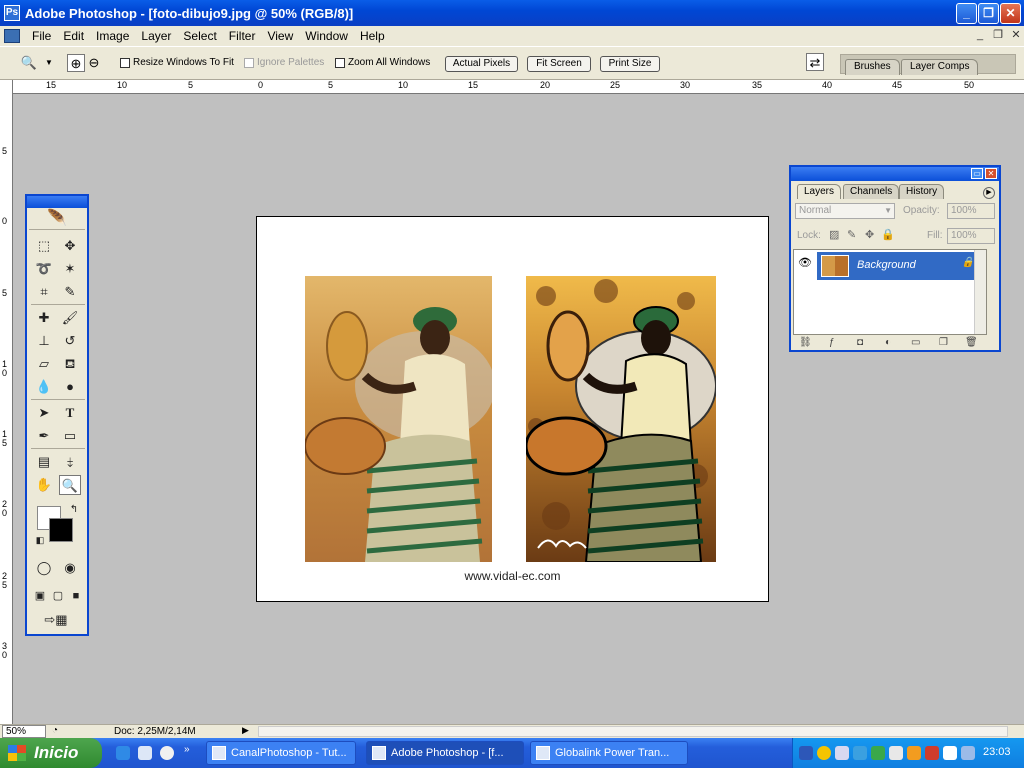 The image size is (1024, 768). Describe the element at coordinates (177, 62) in the screenshot. I see `resize-windows-checkbox: Resize Windows To Fit` at that location.